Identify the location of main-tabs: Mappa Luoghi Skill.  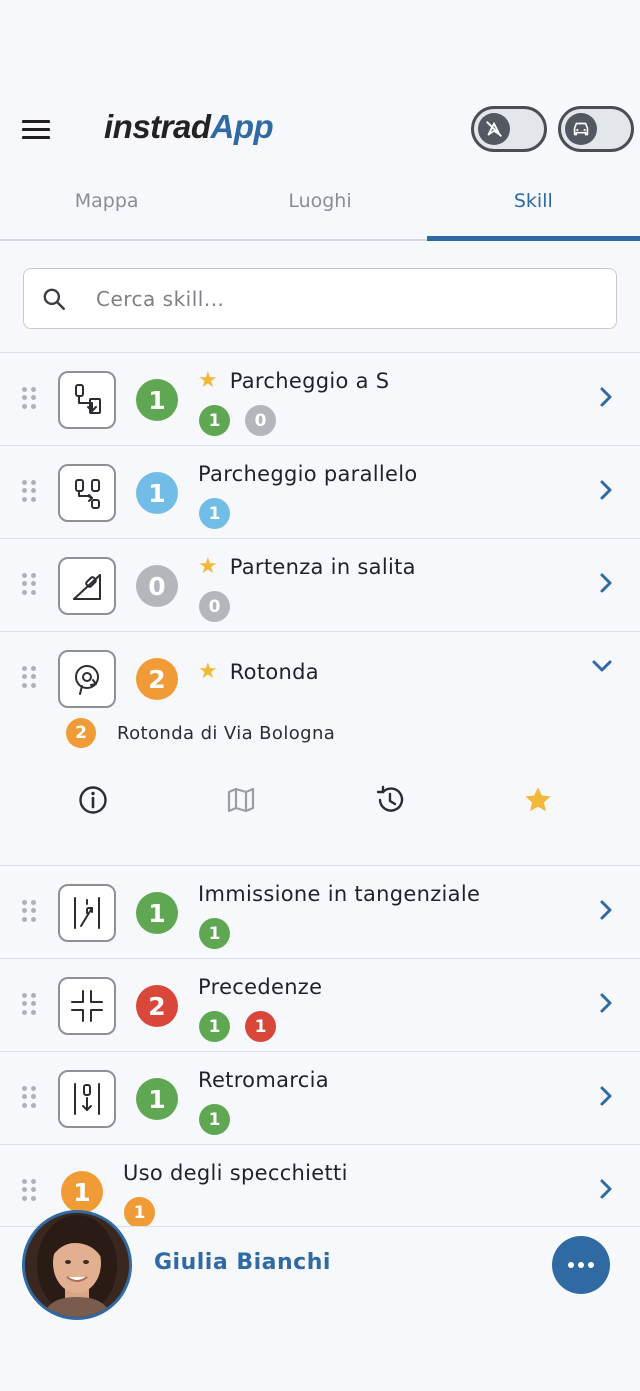
(320, 206).